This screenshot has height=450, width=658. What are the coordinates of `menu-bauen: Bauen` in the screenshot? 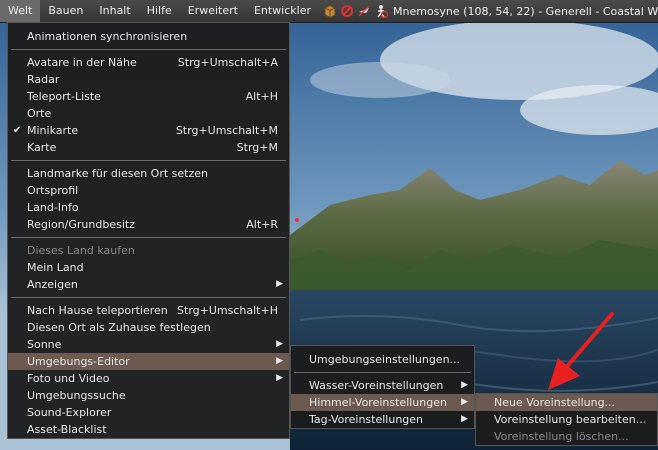 It's located at (65, 11).